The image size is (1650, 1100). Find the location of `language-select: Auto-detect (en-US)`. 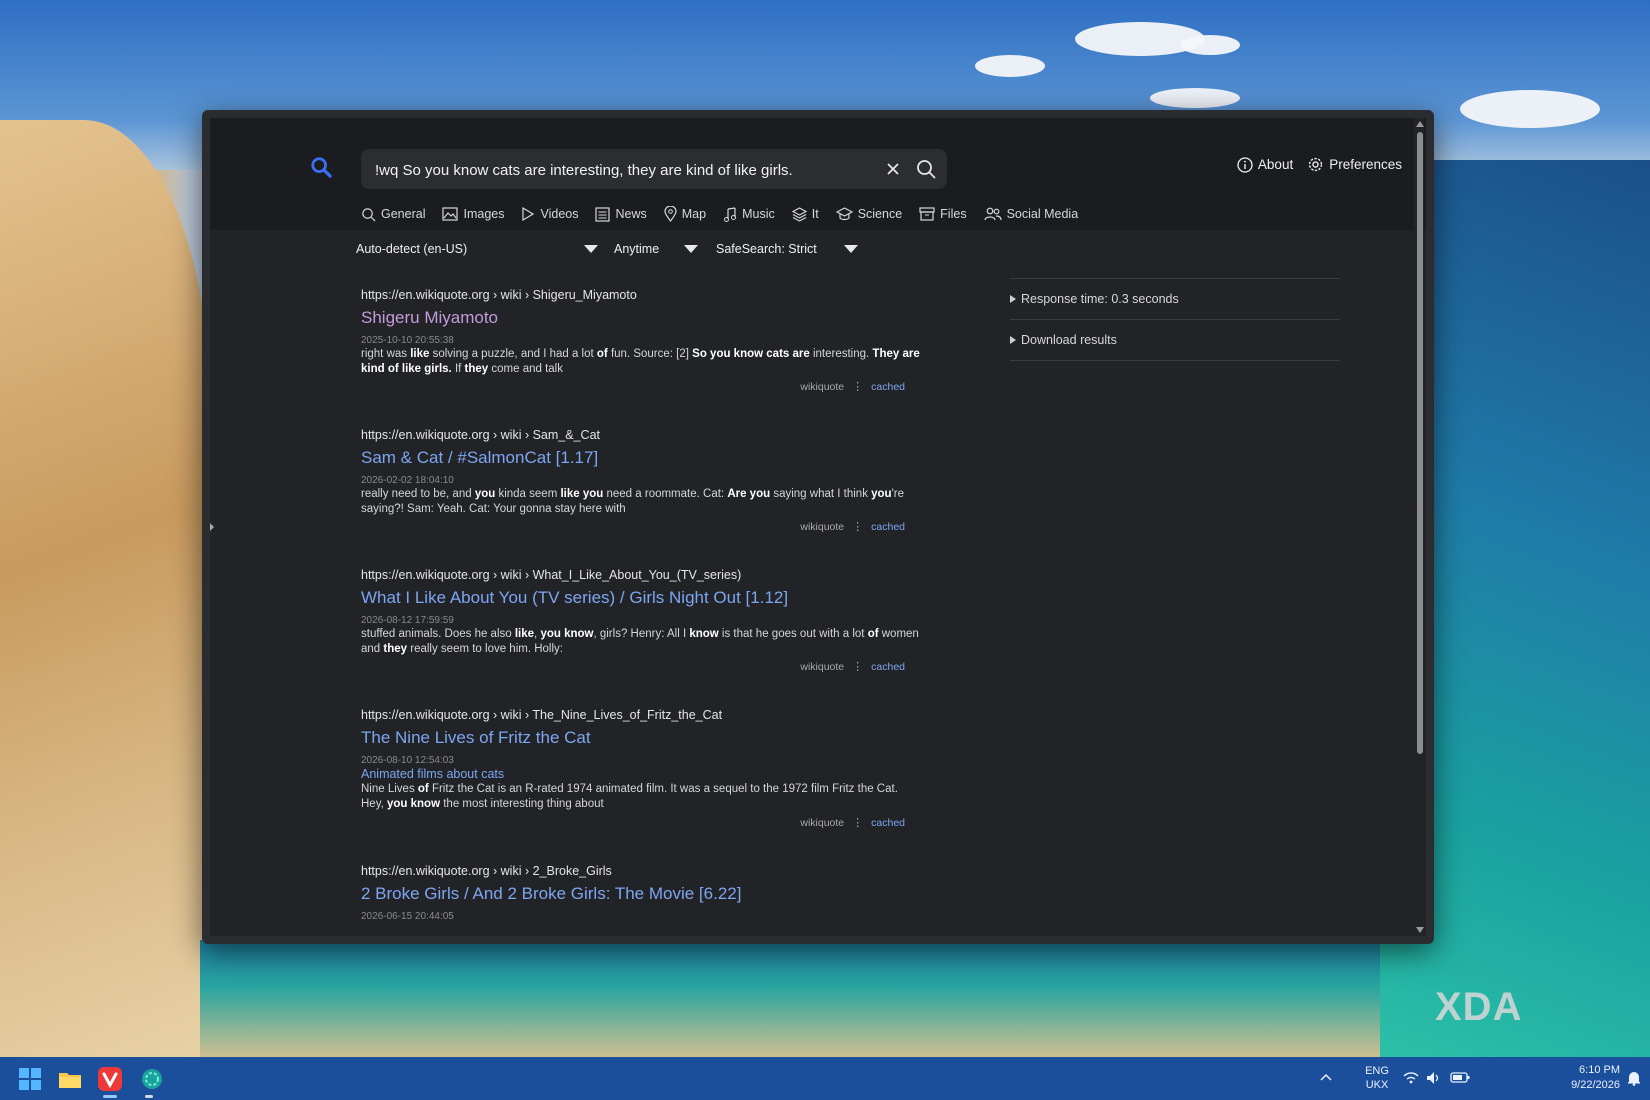

language-select: Auto-detect (en-US) is located at coordinates (477, 249).